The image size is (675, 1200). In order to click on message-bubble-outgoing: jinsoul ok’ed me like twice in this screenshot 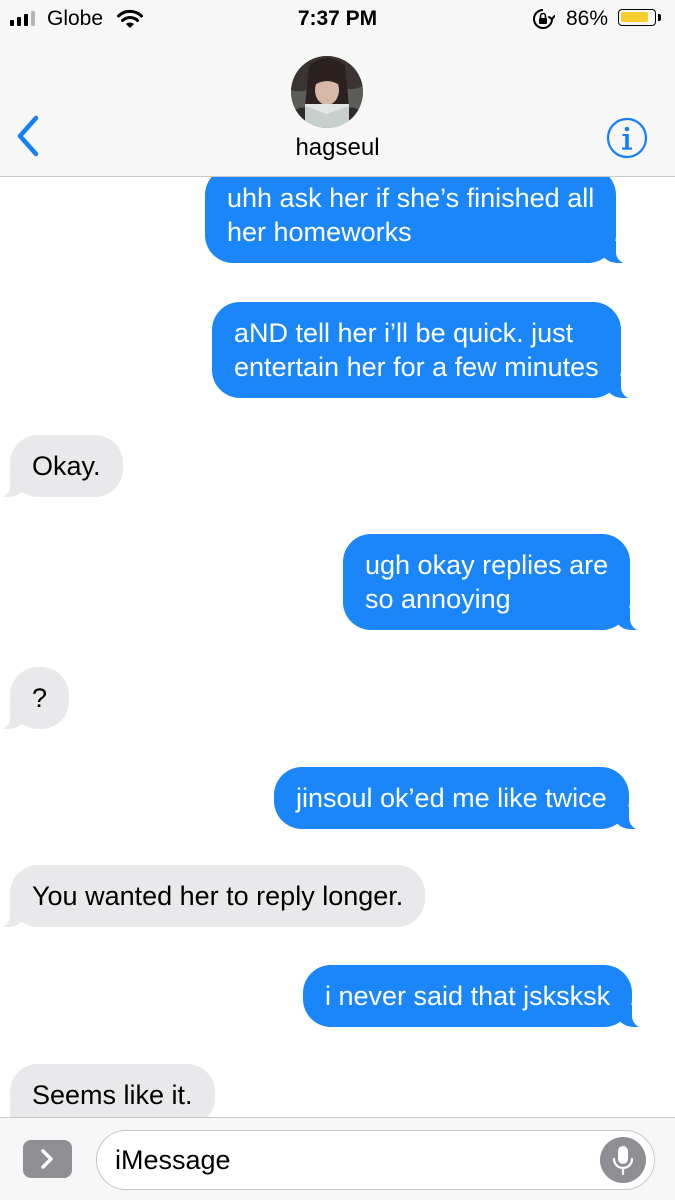, I will do `click(458, 798)`.